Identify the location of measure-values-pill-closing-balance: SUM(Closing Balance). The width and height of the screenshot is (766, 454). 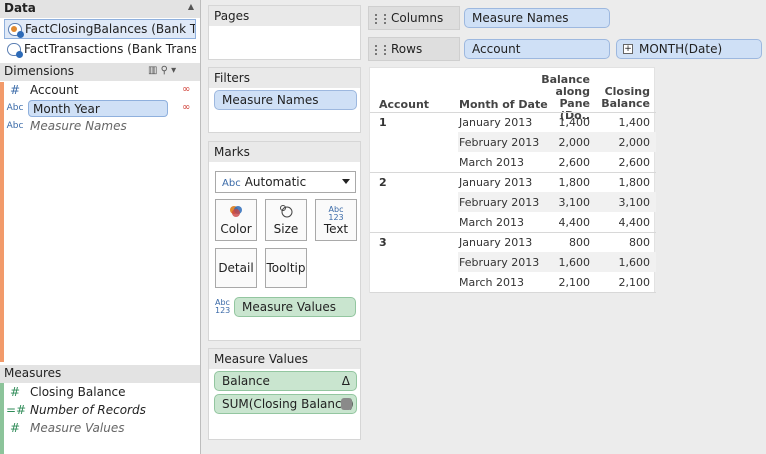
(285, 404).